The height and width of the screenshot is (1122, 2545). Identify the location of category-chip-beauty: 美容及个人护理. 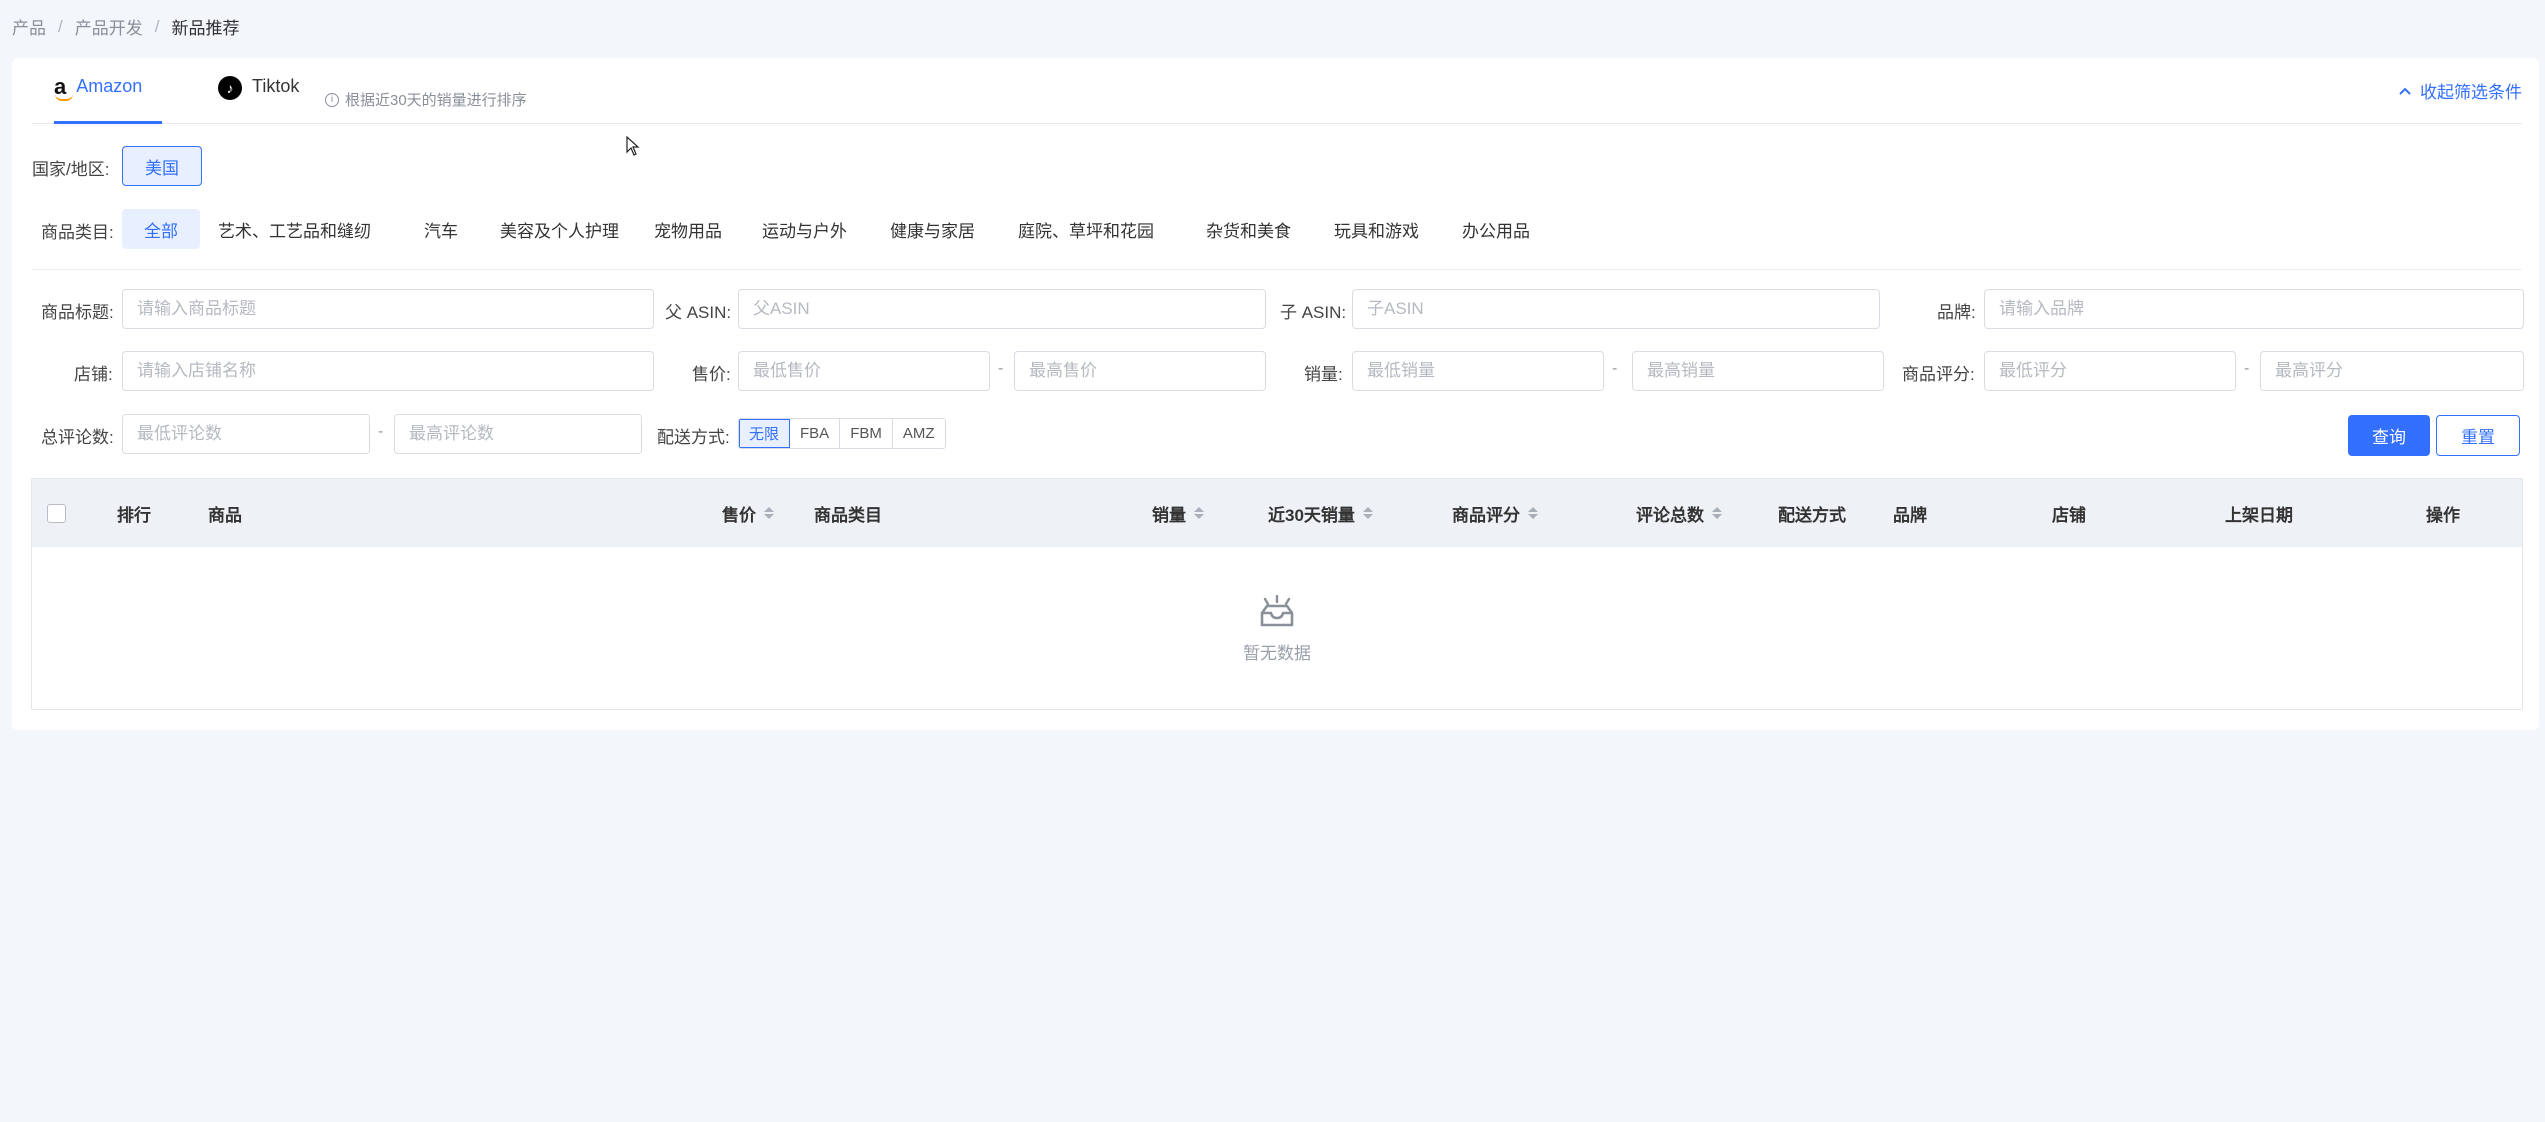
(559, 229).